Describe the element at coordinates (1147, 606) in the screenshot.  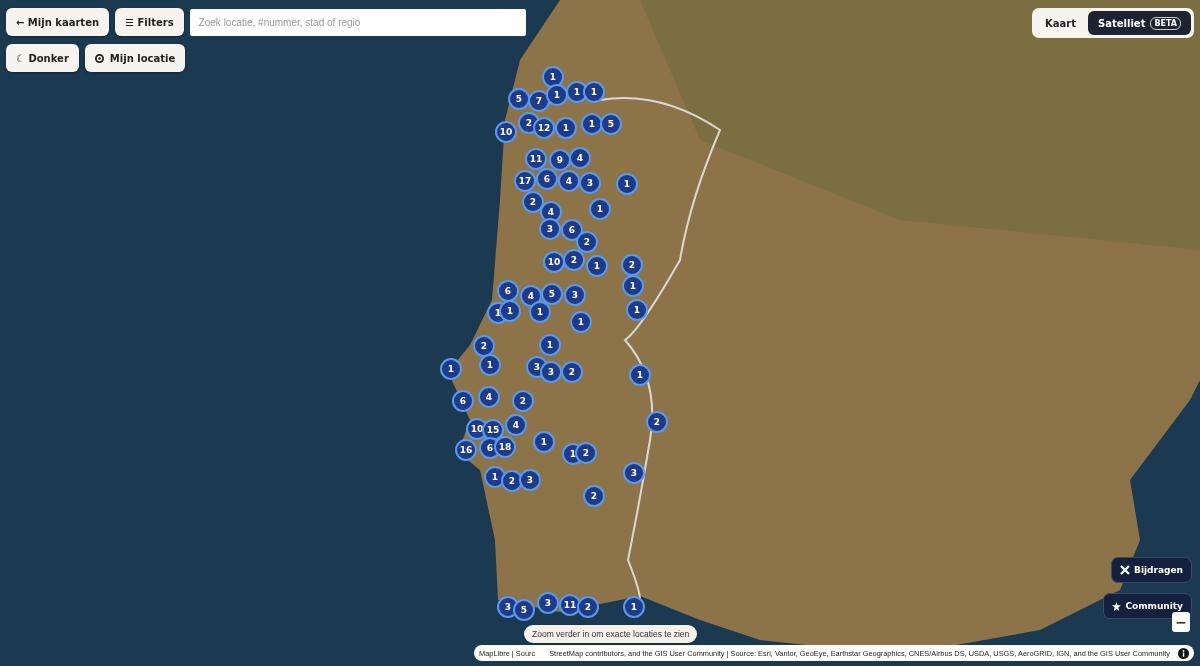
I see `community-button: Community` at that location.